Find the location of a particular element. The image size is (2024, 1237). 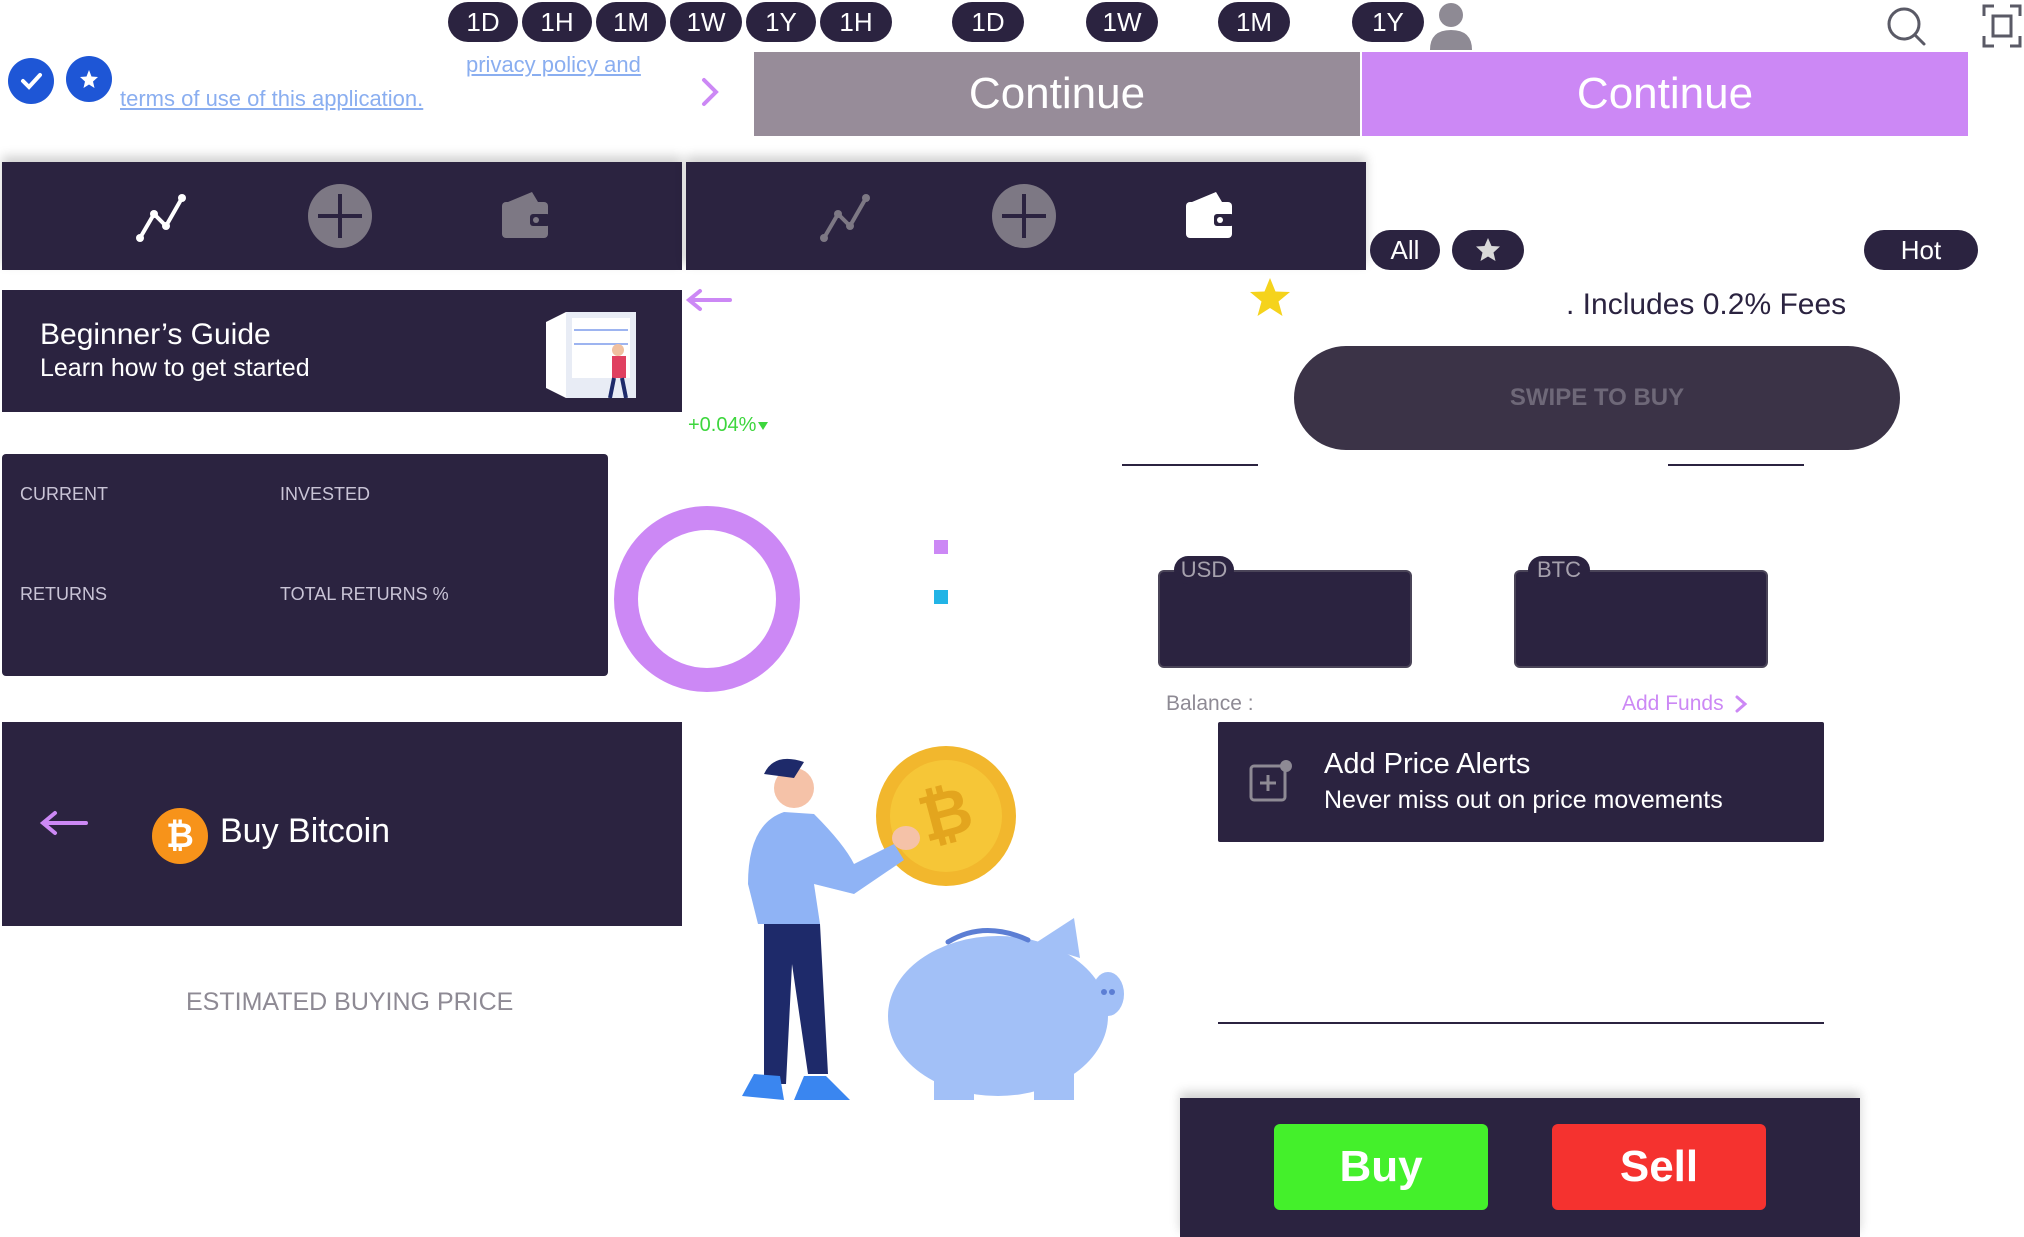

timeframe-1w: 1W is located at coordinates (706, 22).